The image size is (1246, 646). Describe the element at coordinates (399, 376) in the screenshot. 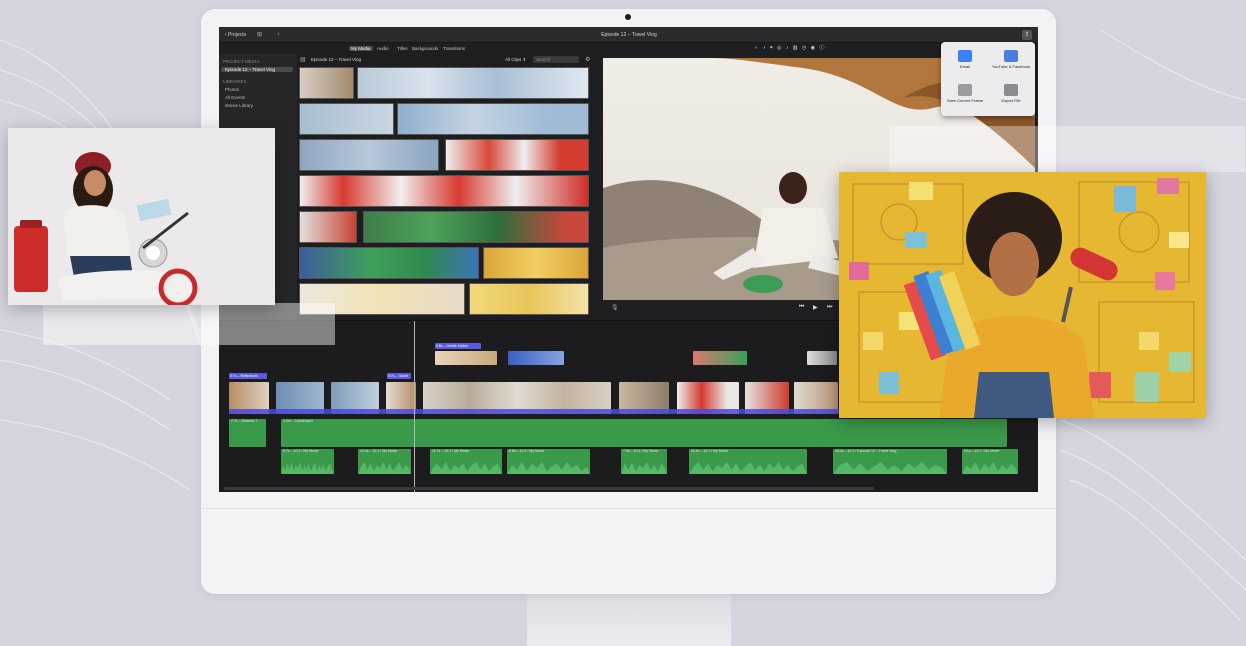

I see `title-clip: 0:7s – Grade` at that location.